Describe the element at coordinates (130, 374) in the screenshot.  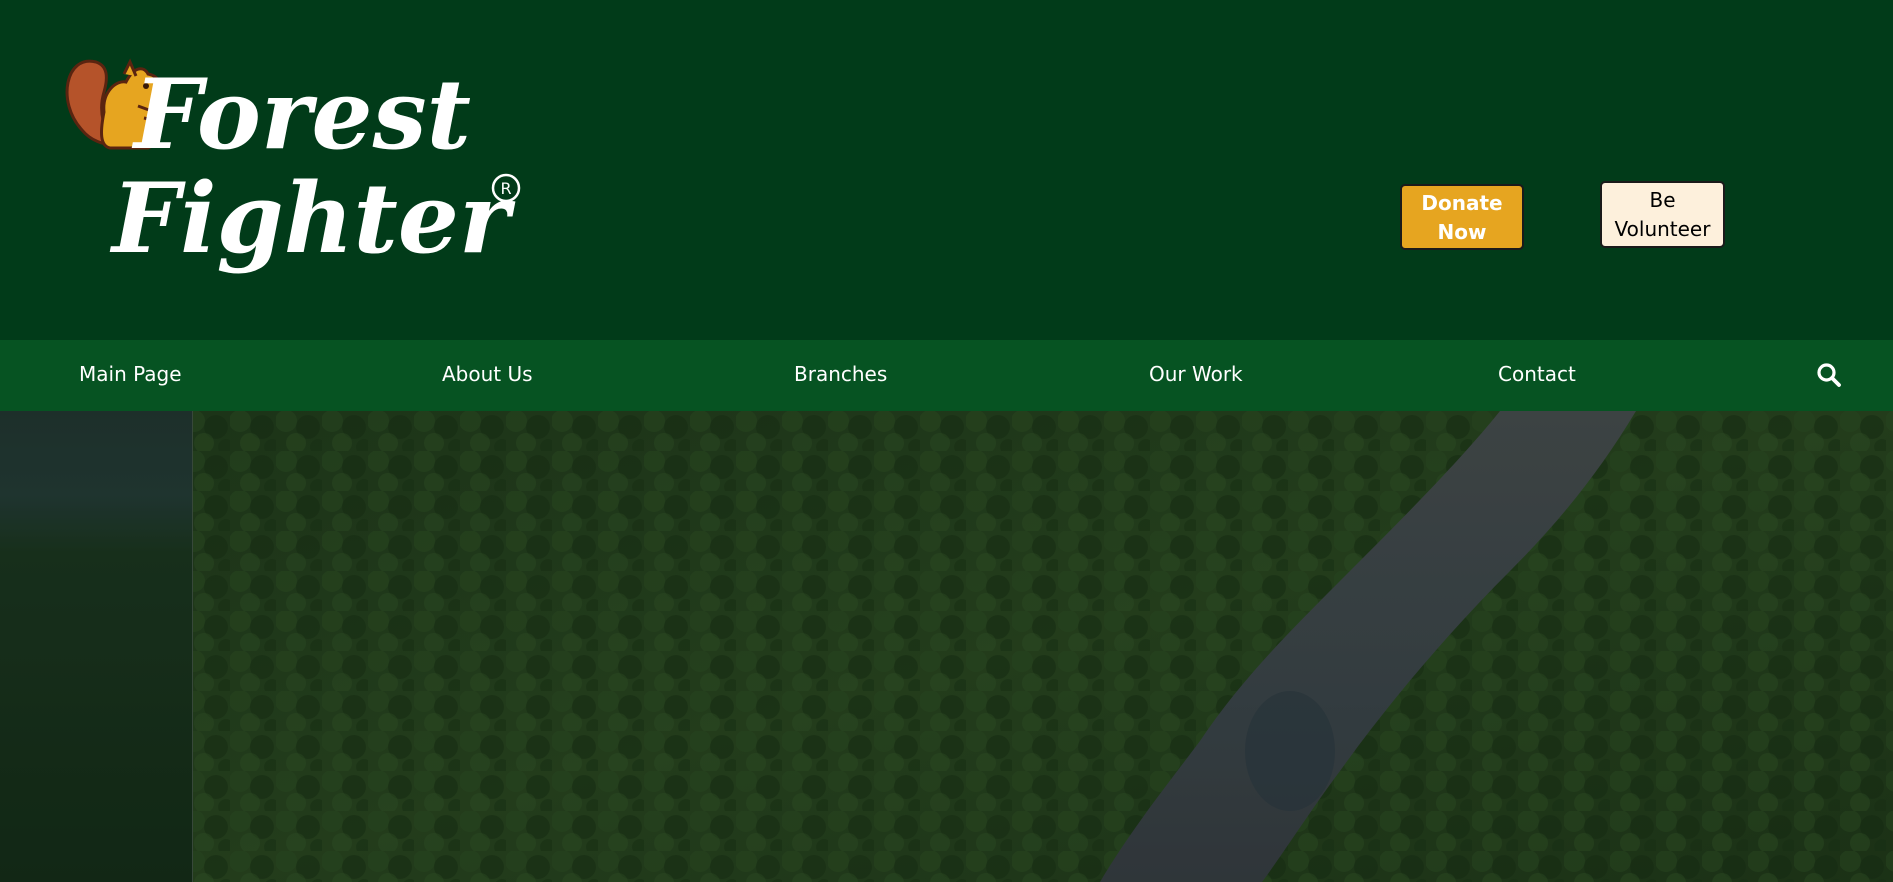
I see `nav-item-main-page: Main Page` at that location.